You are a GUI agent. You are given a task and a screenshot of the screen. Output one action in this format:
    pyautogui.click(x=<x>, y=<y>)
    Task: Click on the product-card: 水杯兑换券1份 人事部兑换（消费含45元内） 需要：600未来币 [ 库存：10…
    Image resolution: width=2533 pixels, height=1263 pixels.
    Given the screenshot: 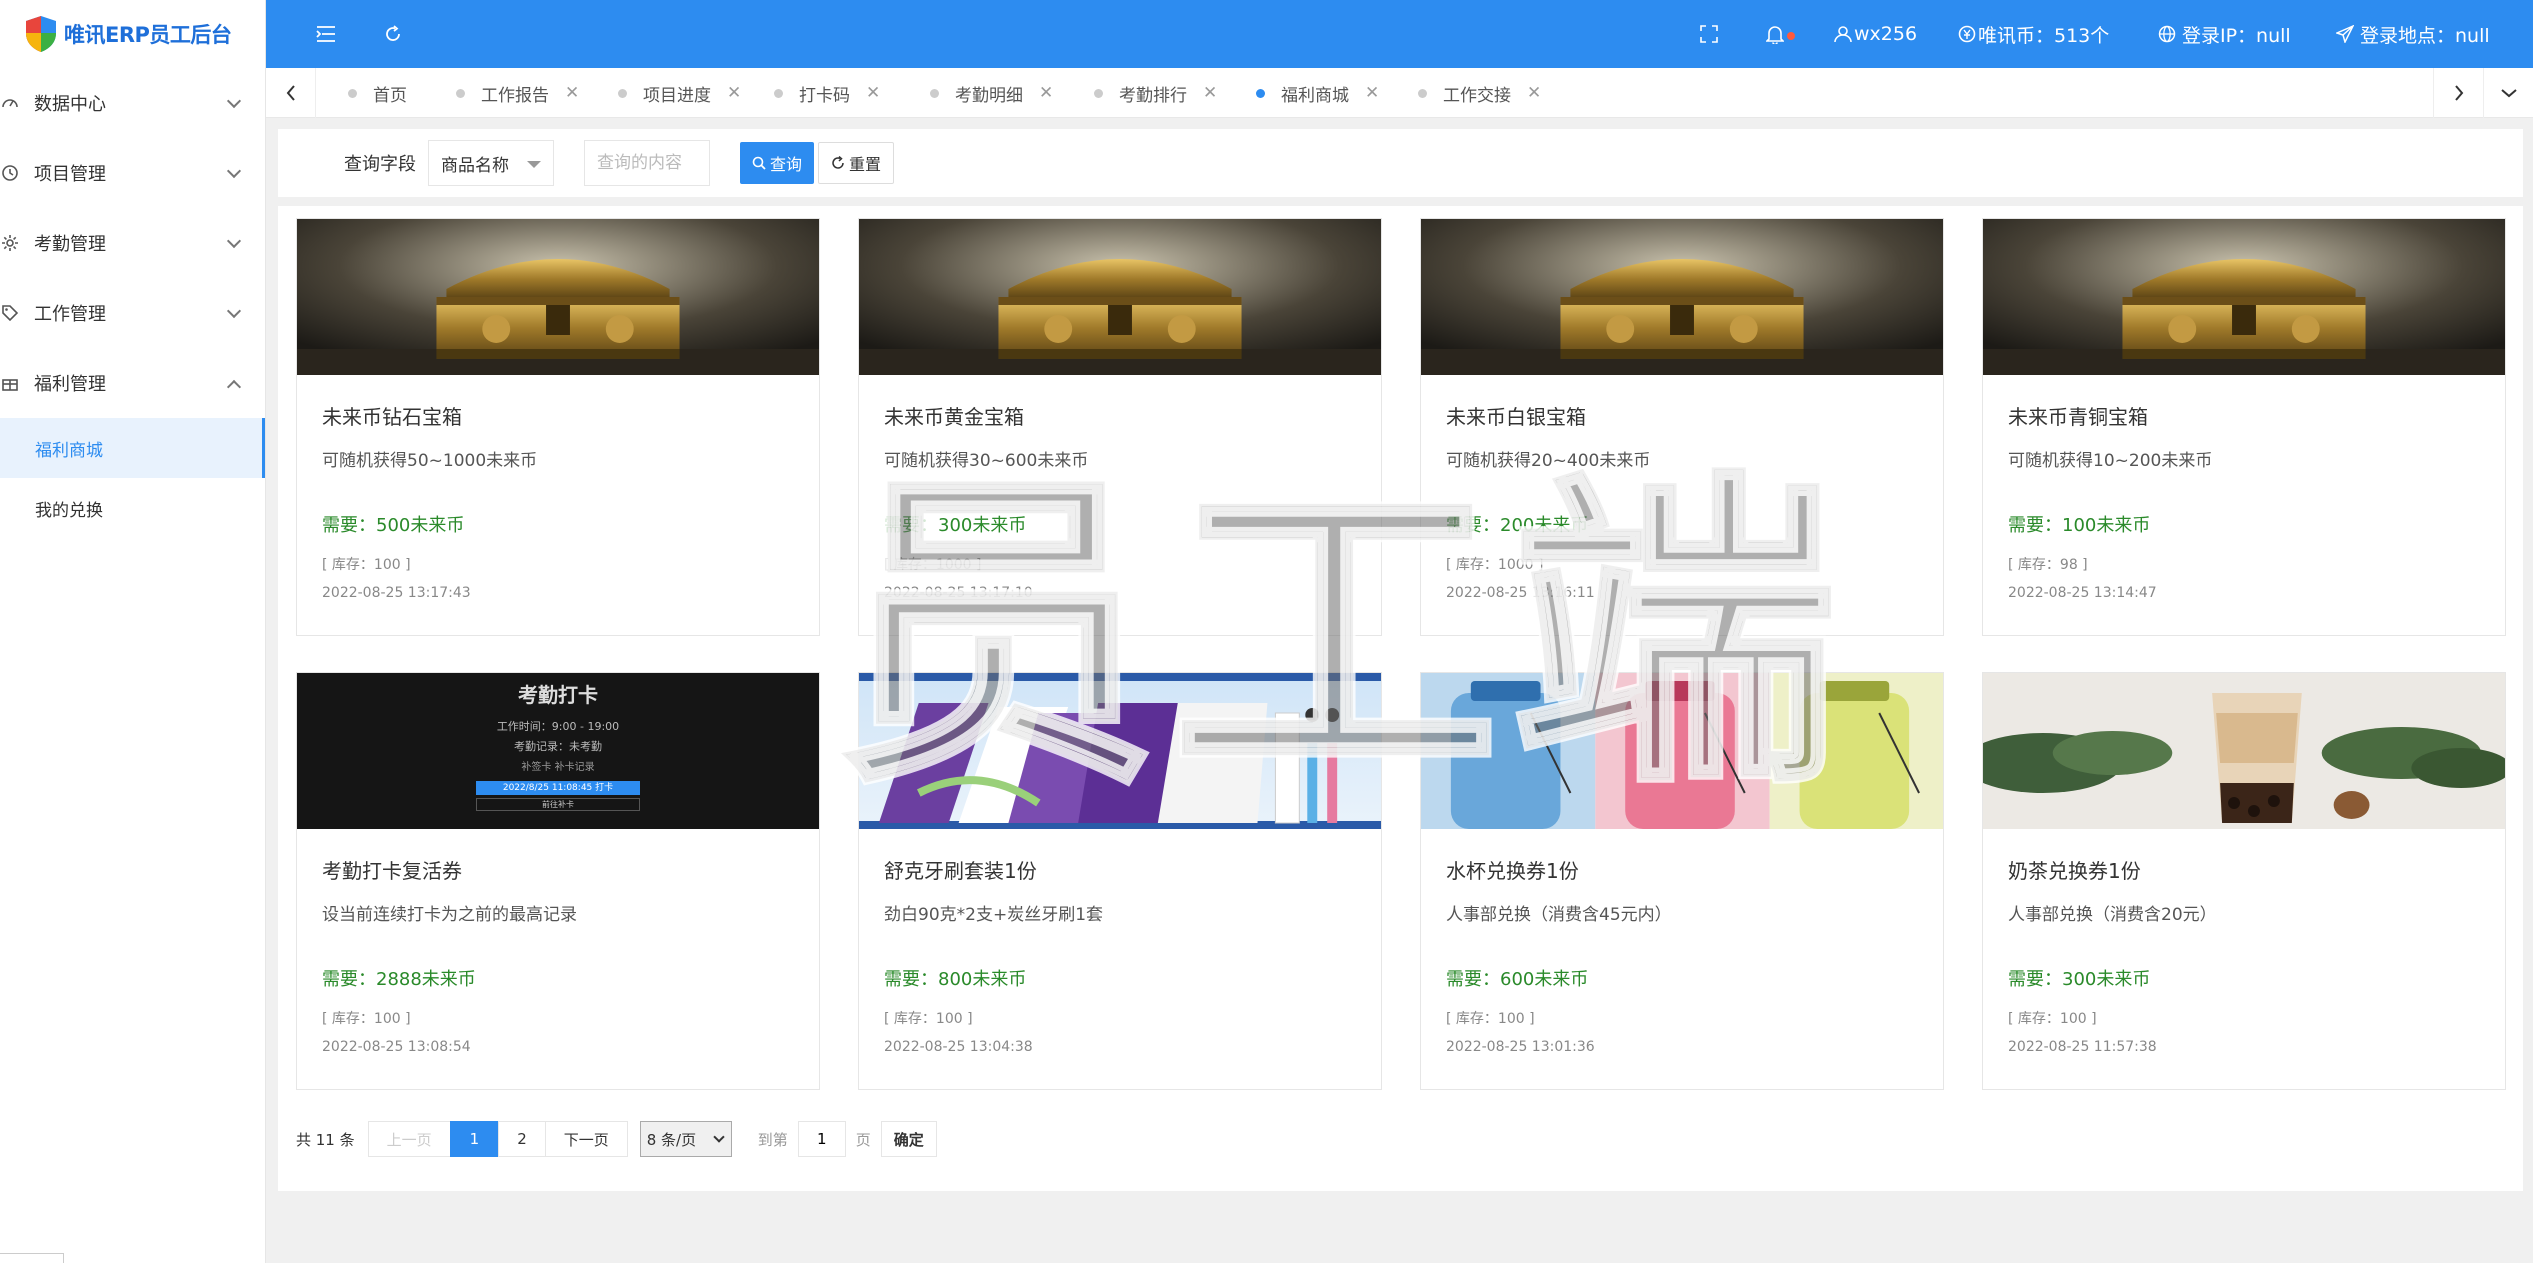 What is the action you would take?
    pyautogui.click(x=1682, y=881)
    